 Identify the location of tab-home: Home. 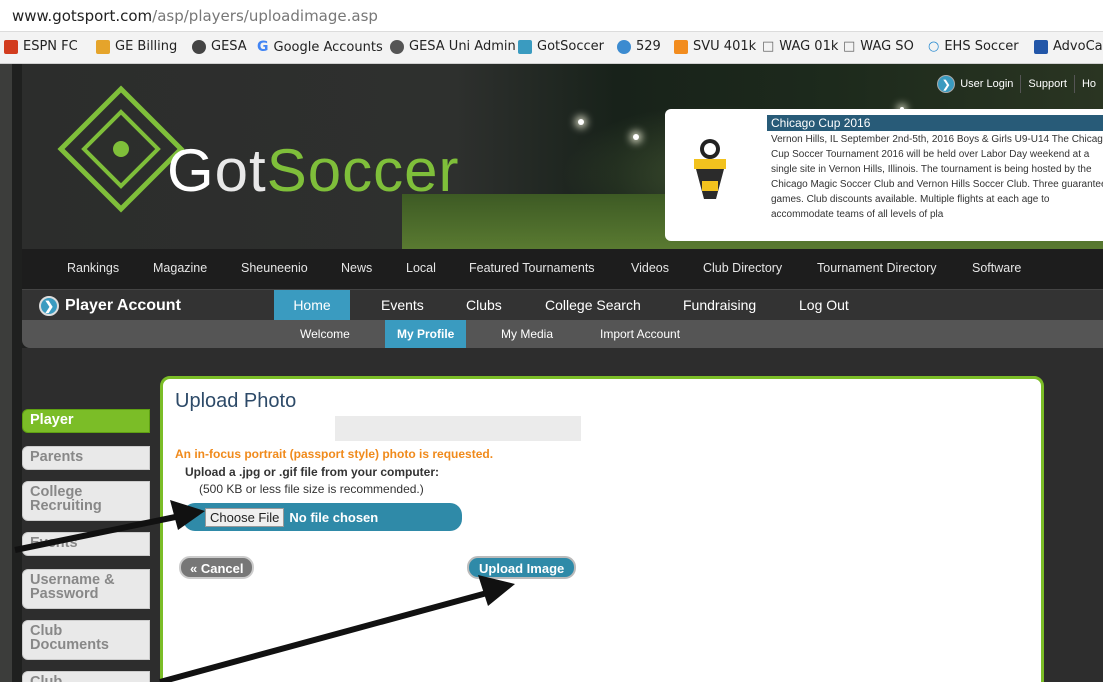
(312, 305).